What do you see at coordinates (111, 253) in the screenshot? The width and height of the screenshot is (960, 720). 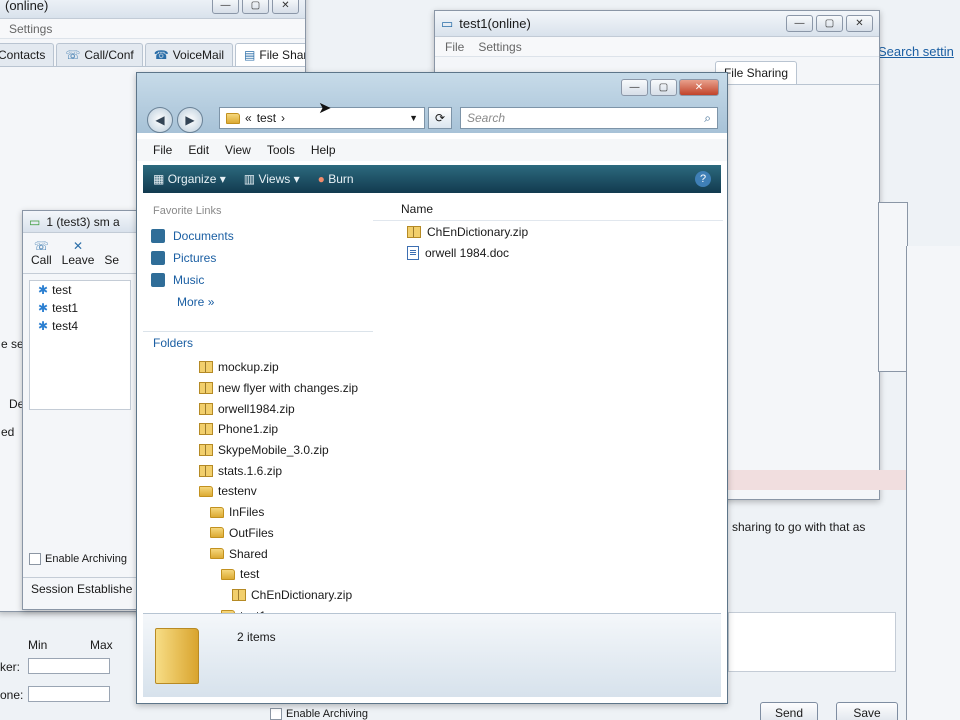 I see `send-file-button: xSe` at bounding box center [111, 253].